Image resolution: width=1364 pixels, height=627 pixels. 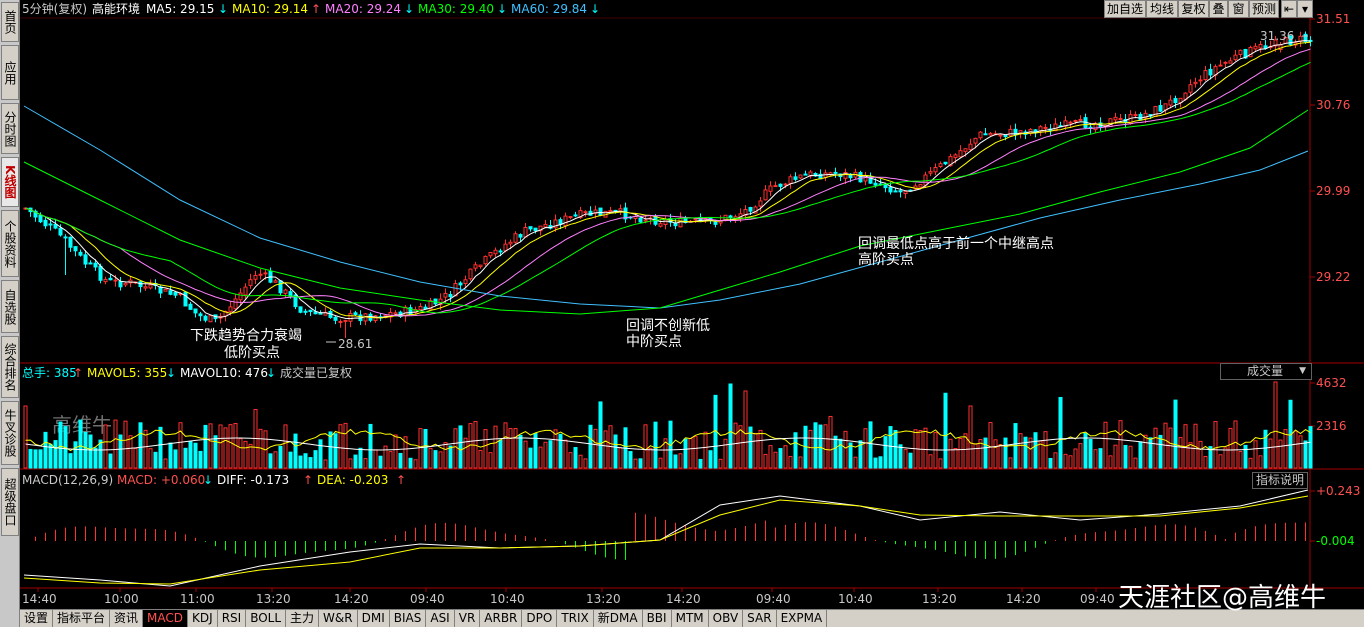 I want to click on tab-7: 主力, so click(x=303, y=618).